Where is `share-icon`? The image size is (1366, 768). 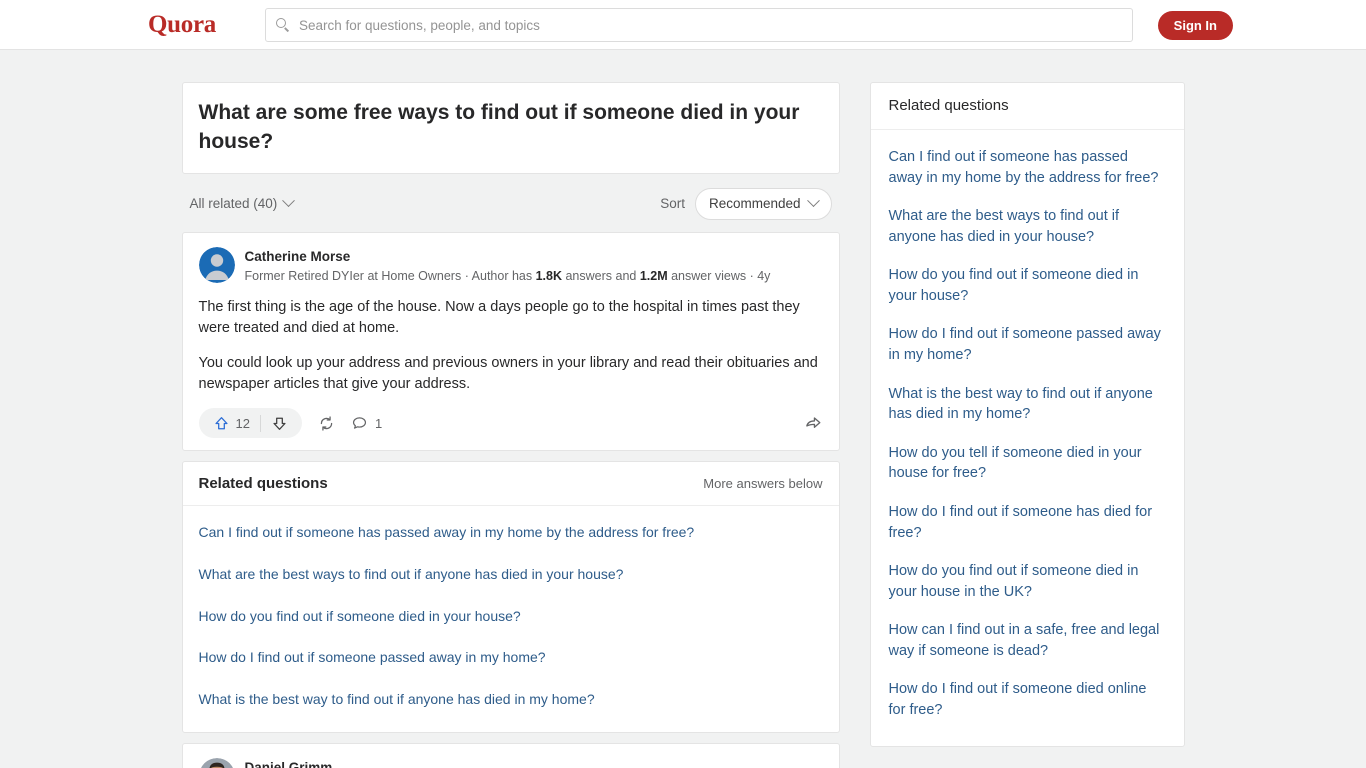 share-icon is located at coordinates (812, 422).